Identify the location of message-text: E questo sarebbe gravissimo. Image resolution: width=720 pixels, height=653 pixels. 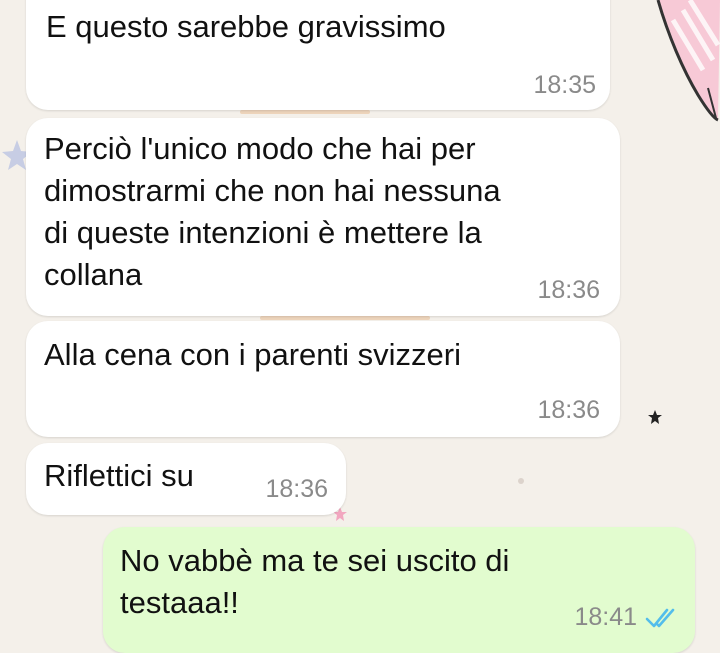
(246, 26).